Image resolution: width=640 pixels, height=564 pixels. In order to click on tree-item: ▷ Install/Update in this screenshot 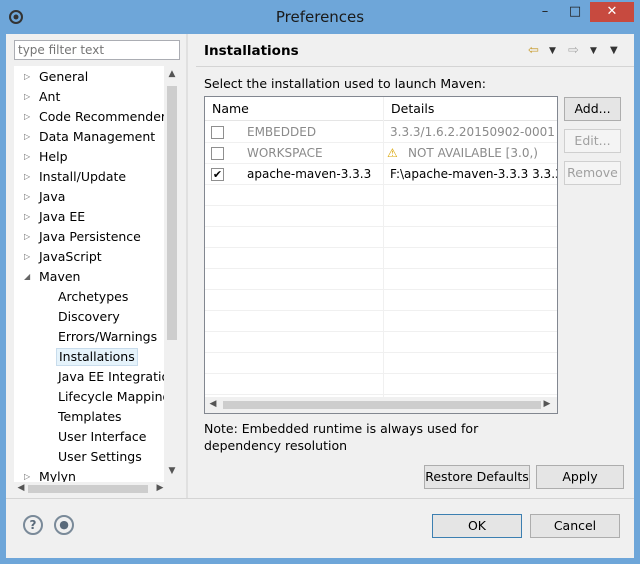, I will do `click(89, 178)`.